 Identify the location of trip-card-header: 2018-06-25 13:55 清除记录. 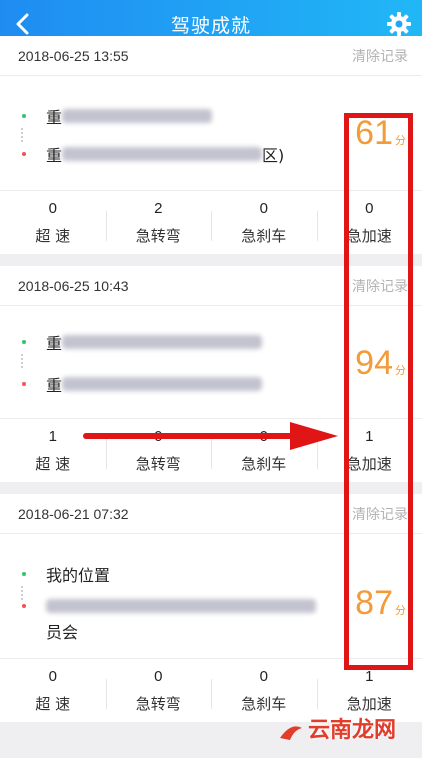
(211, 56).